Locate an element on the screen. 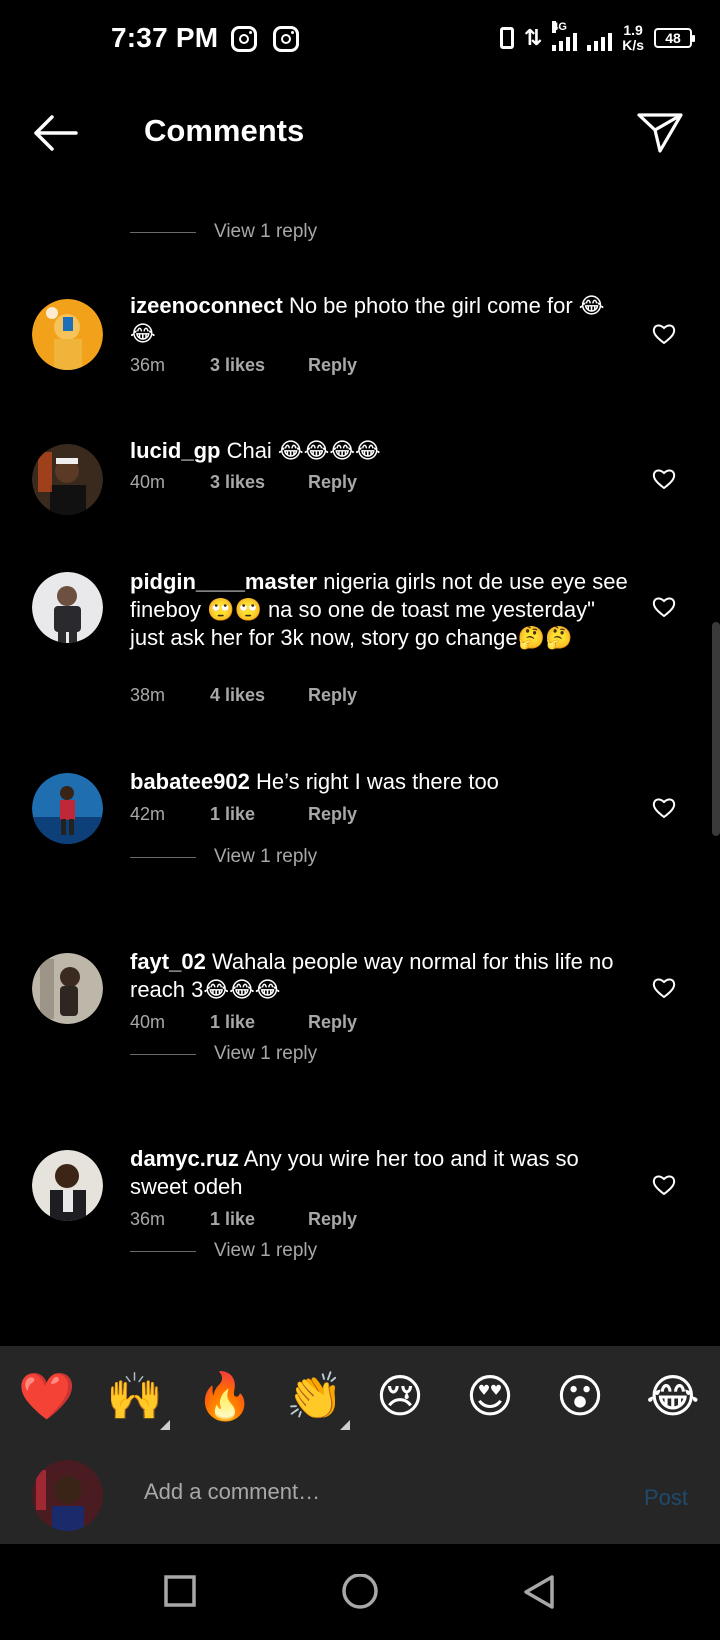 The height and width of the screenshot is (1640, 720). home-circle-icon is located at coordinates (360, 1595).